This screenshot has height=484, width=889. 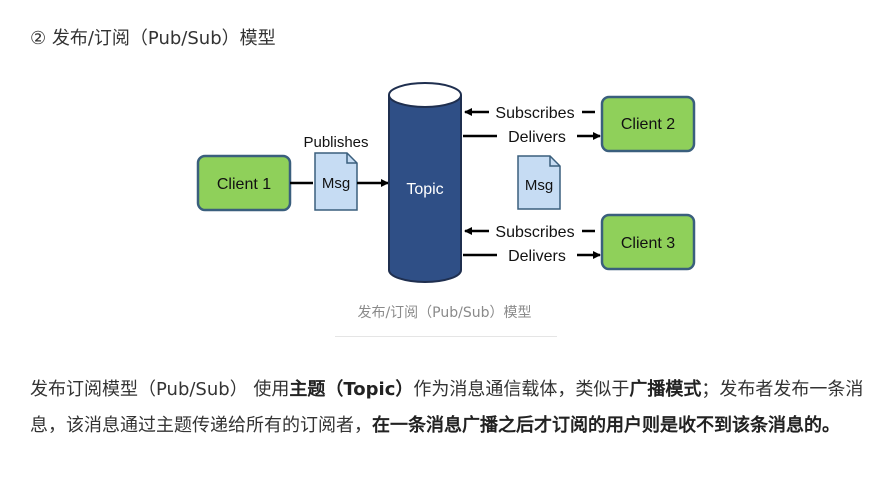 I want to click on msg-center-document-icon: Msg, so click(x=539, y=182).